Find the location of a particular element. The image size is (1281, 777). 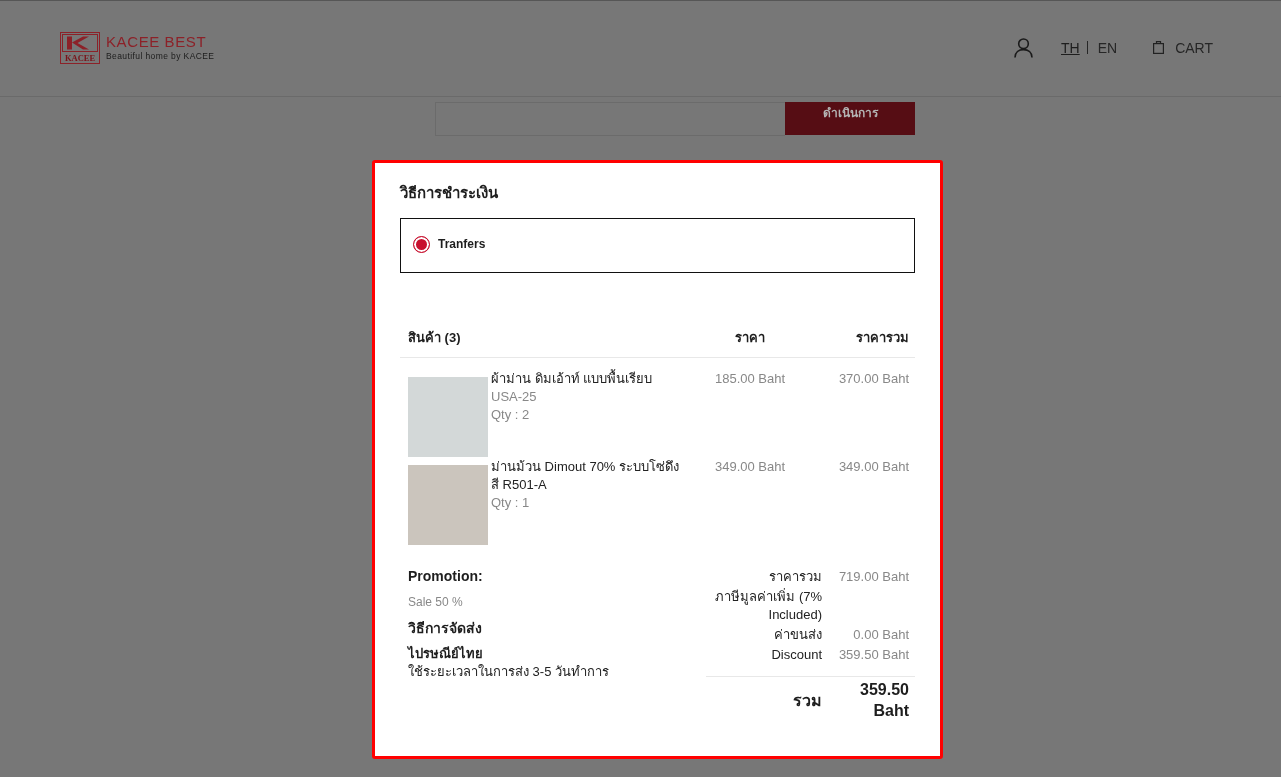

column-header: ราคา is located at coordinates (750, 337).